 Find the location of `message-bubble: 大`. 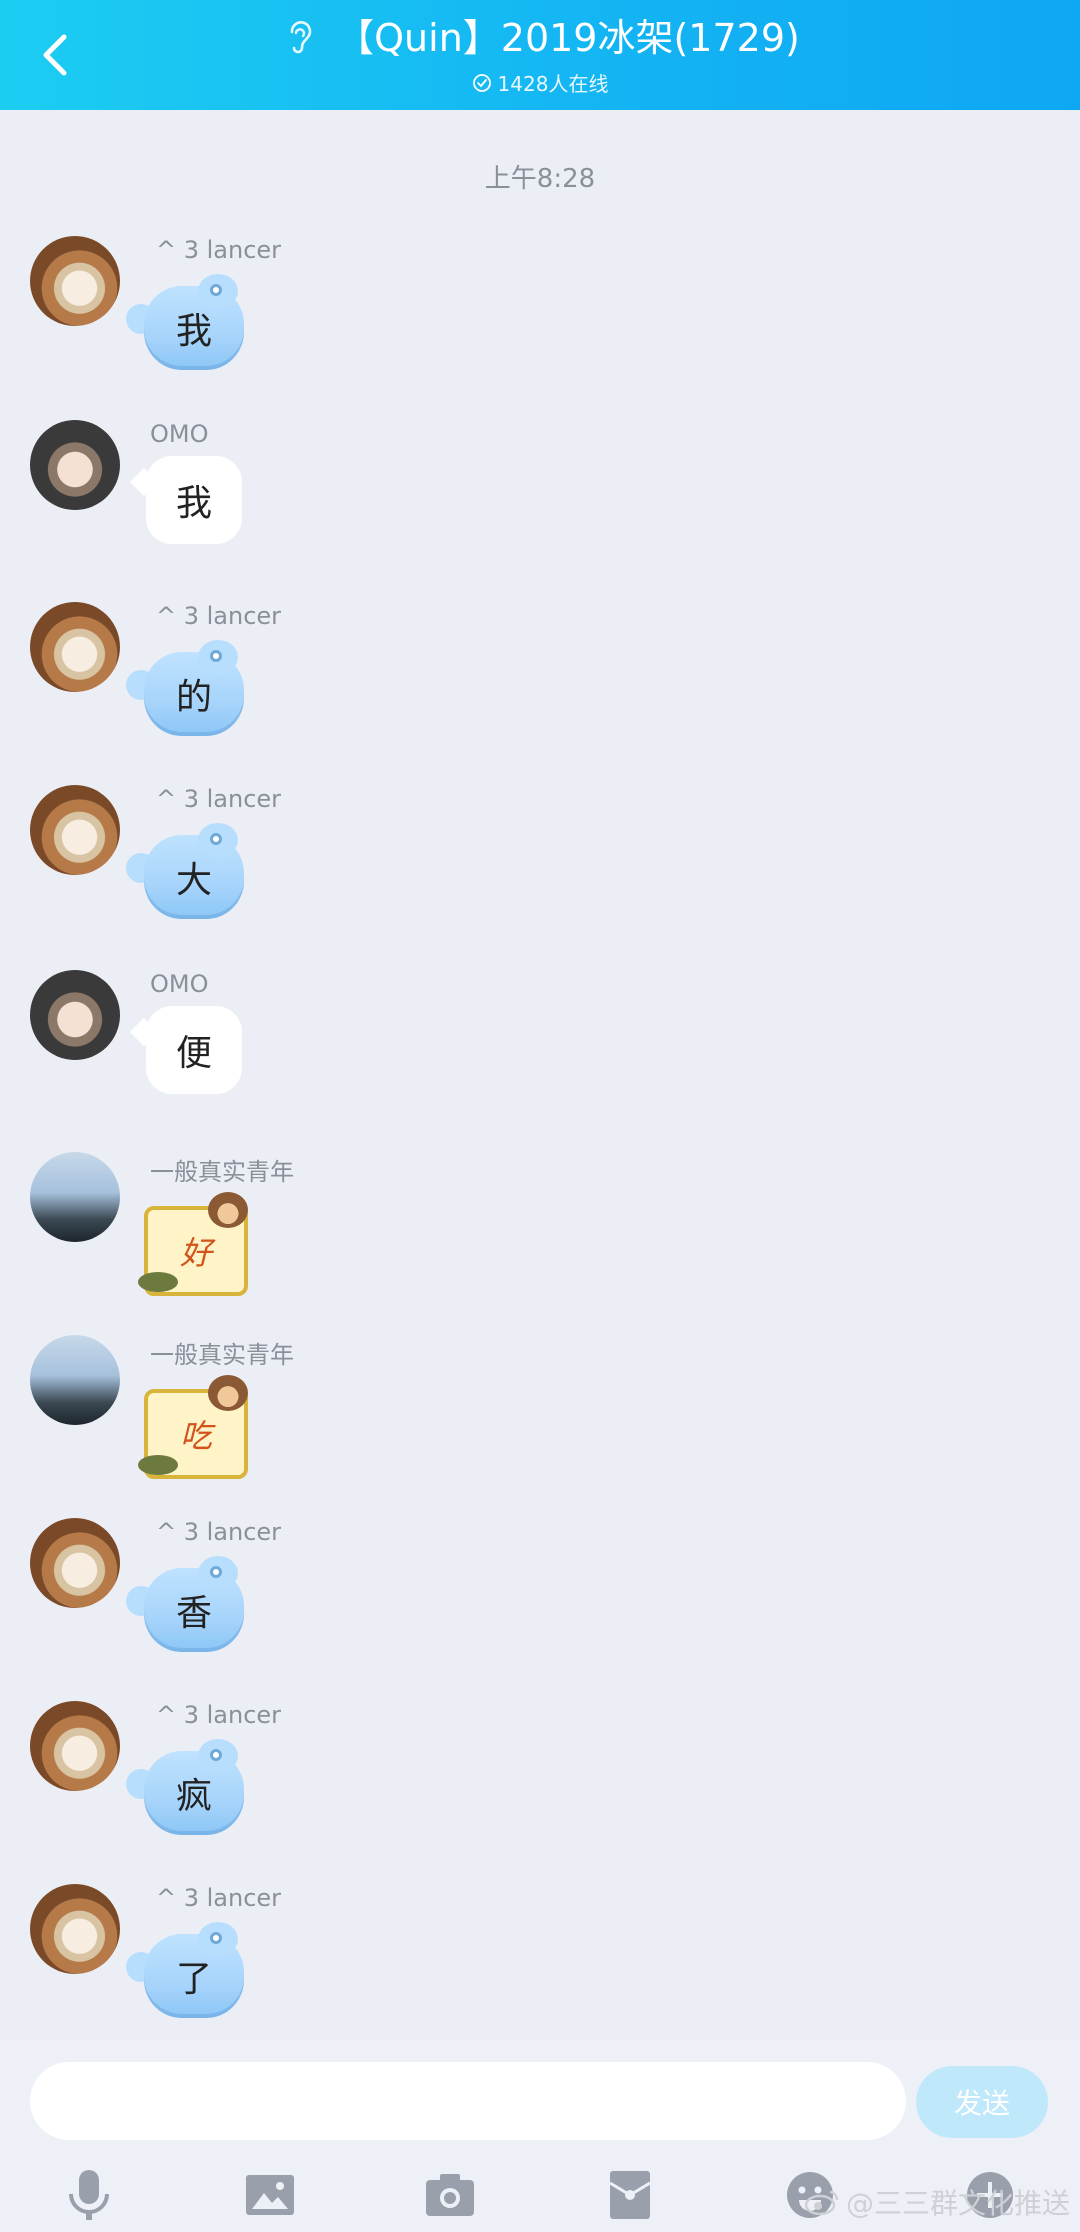

message-bubble: 大 is located at coordinates (188, 871).